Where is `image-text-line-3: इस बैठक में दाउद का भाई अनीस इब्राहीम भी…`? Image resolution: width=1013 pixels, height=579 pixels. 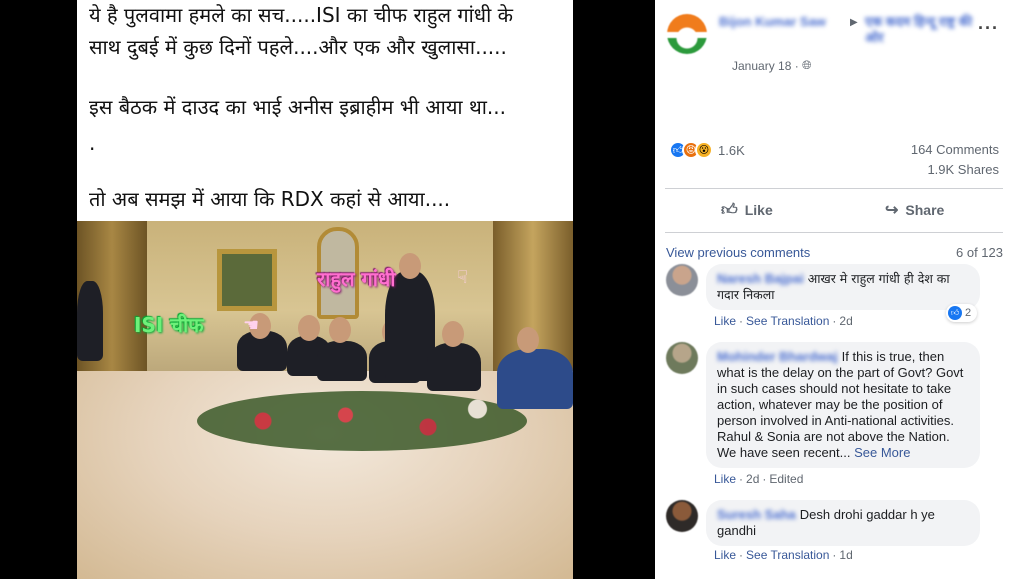
image-text-line-3: इस बैठक में दाउद का भाई अनीस इब्राहीम भी… is located at coordinates (298, 107).